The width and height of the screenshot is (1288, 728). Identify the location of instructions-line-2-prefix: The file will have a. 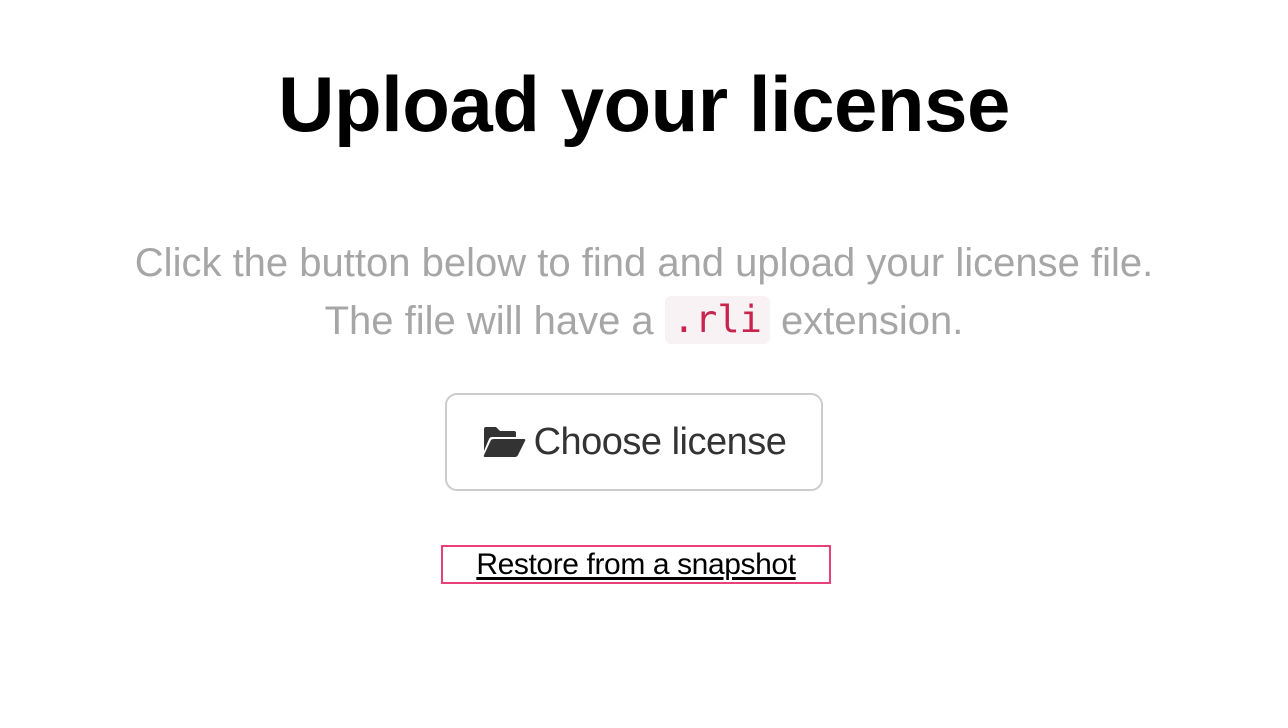
(494, 321).